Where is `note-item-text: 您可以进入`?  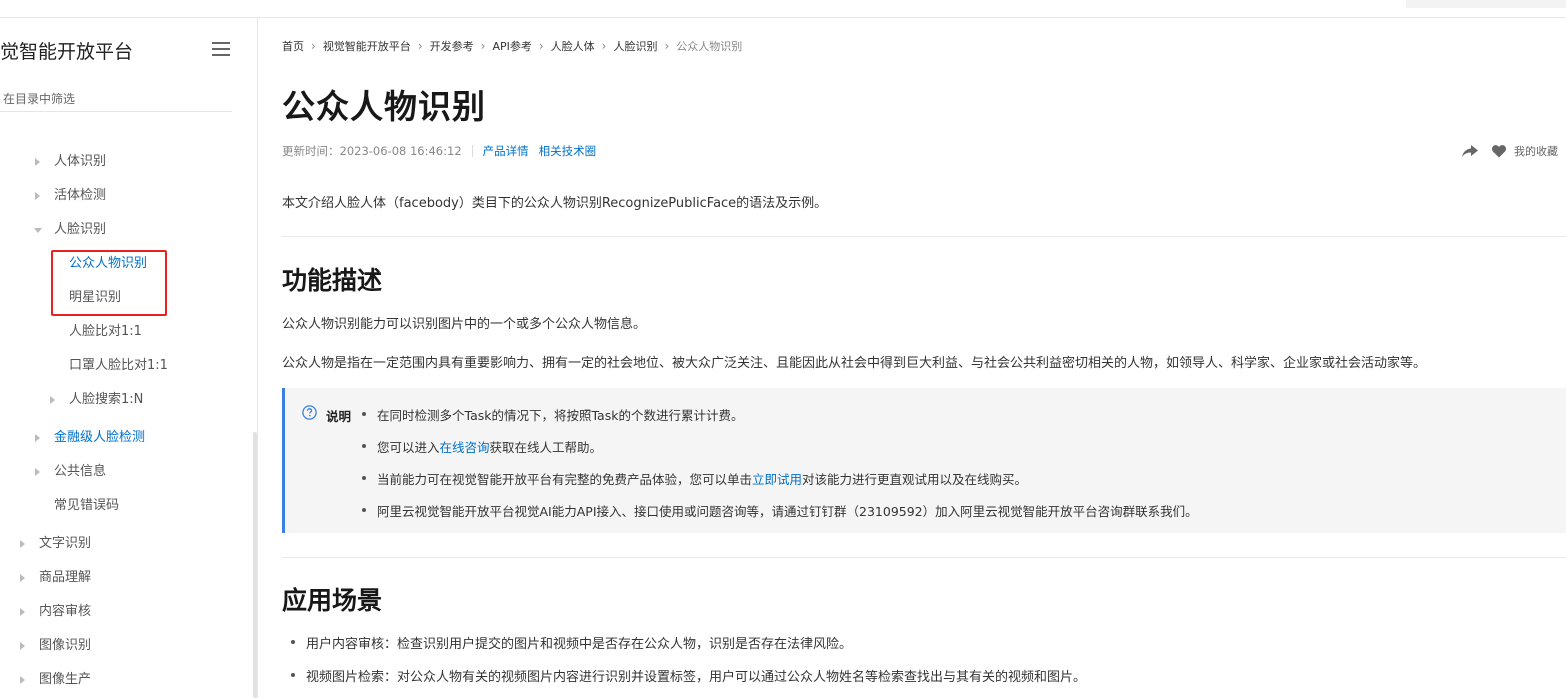
note-item-text: 您可以进入 is located at coordinates (408, 447).